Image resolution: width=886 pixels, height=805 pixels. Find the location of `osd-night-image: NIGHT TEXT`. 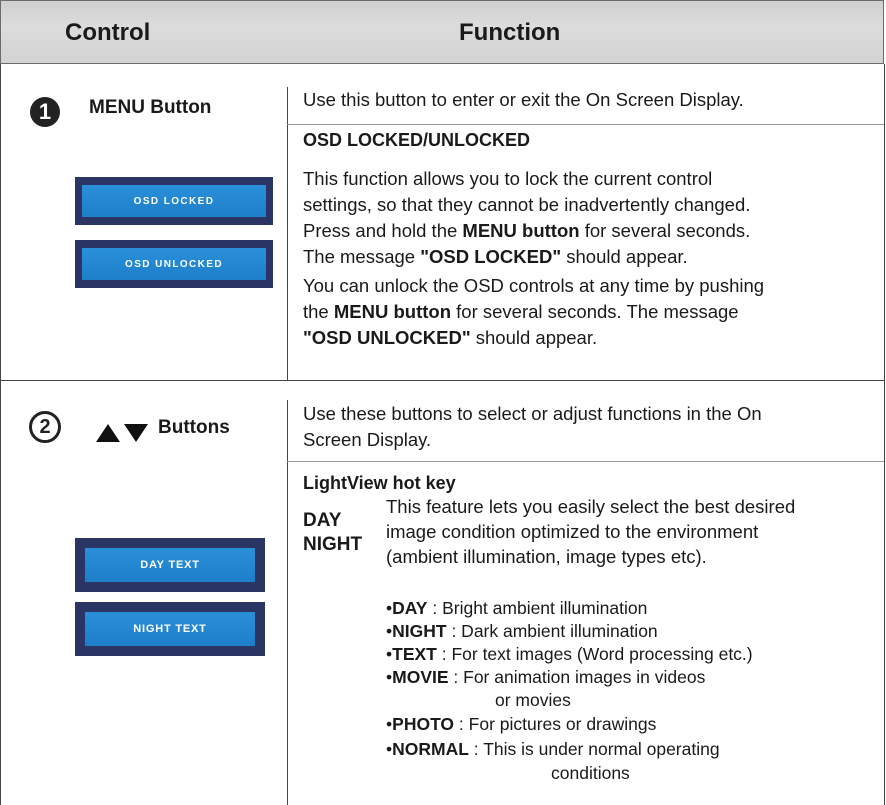

osd-night-image: NIGHT TEXT is located at coordinates (170, 629).